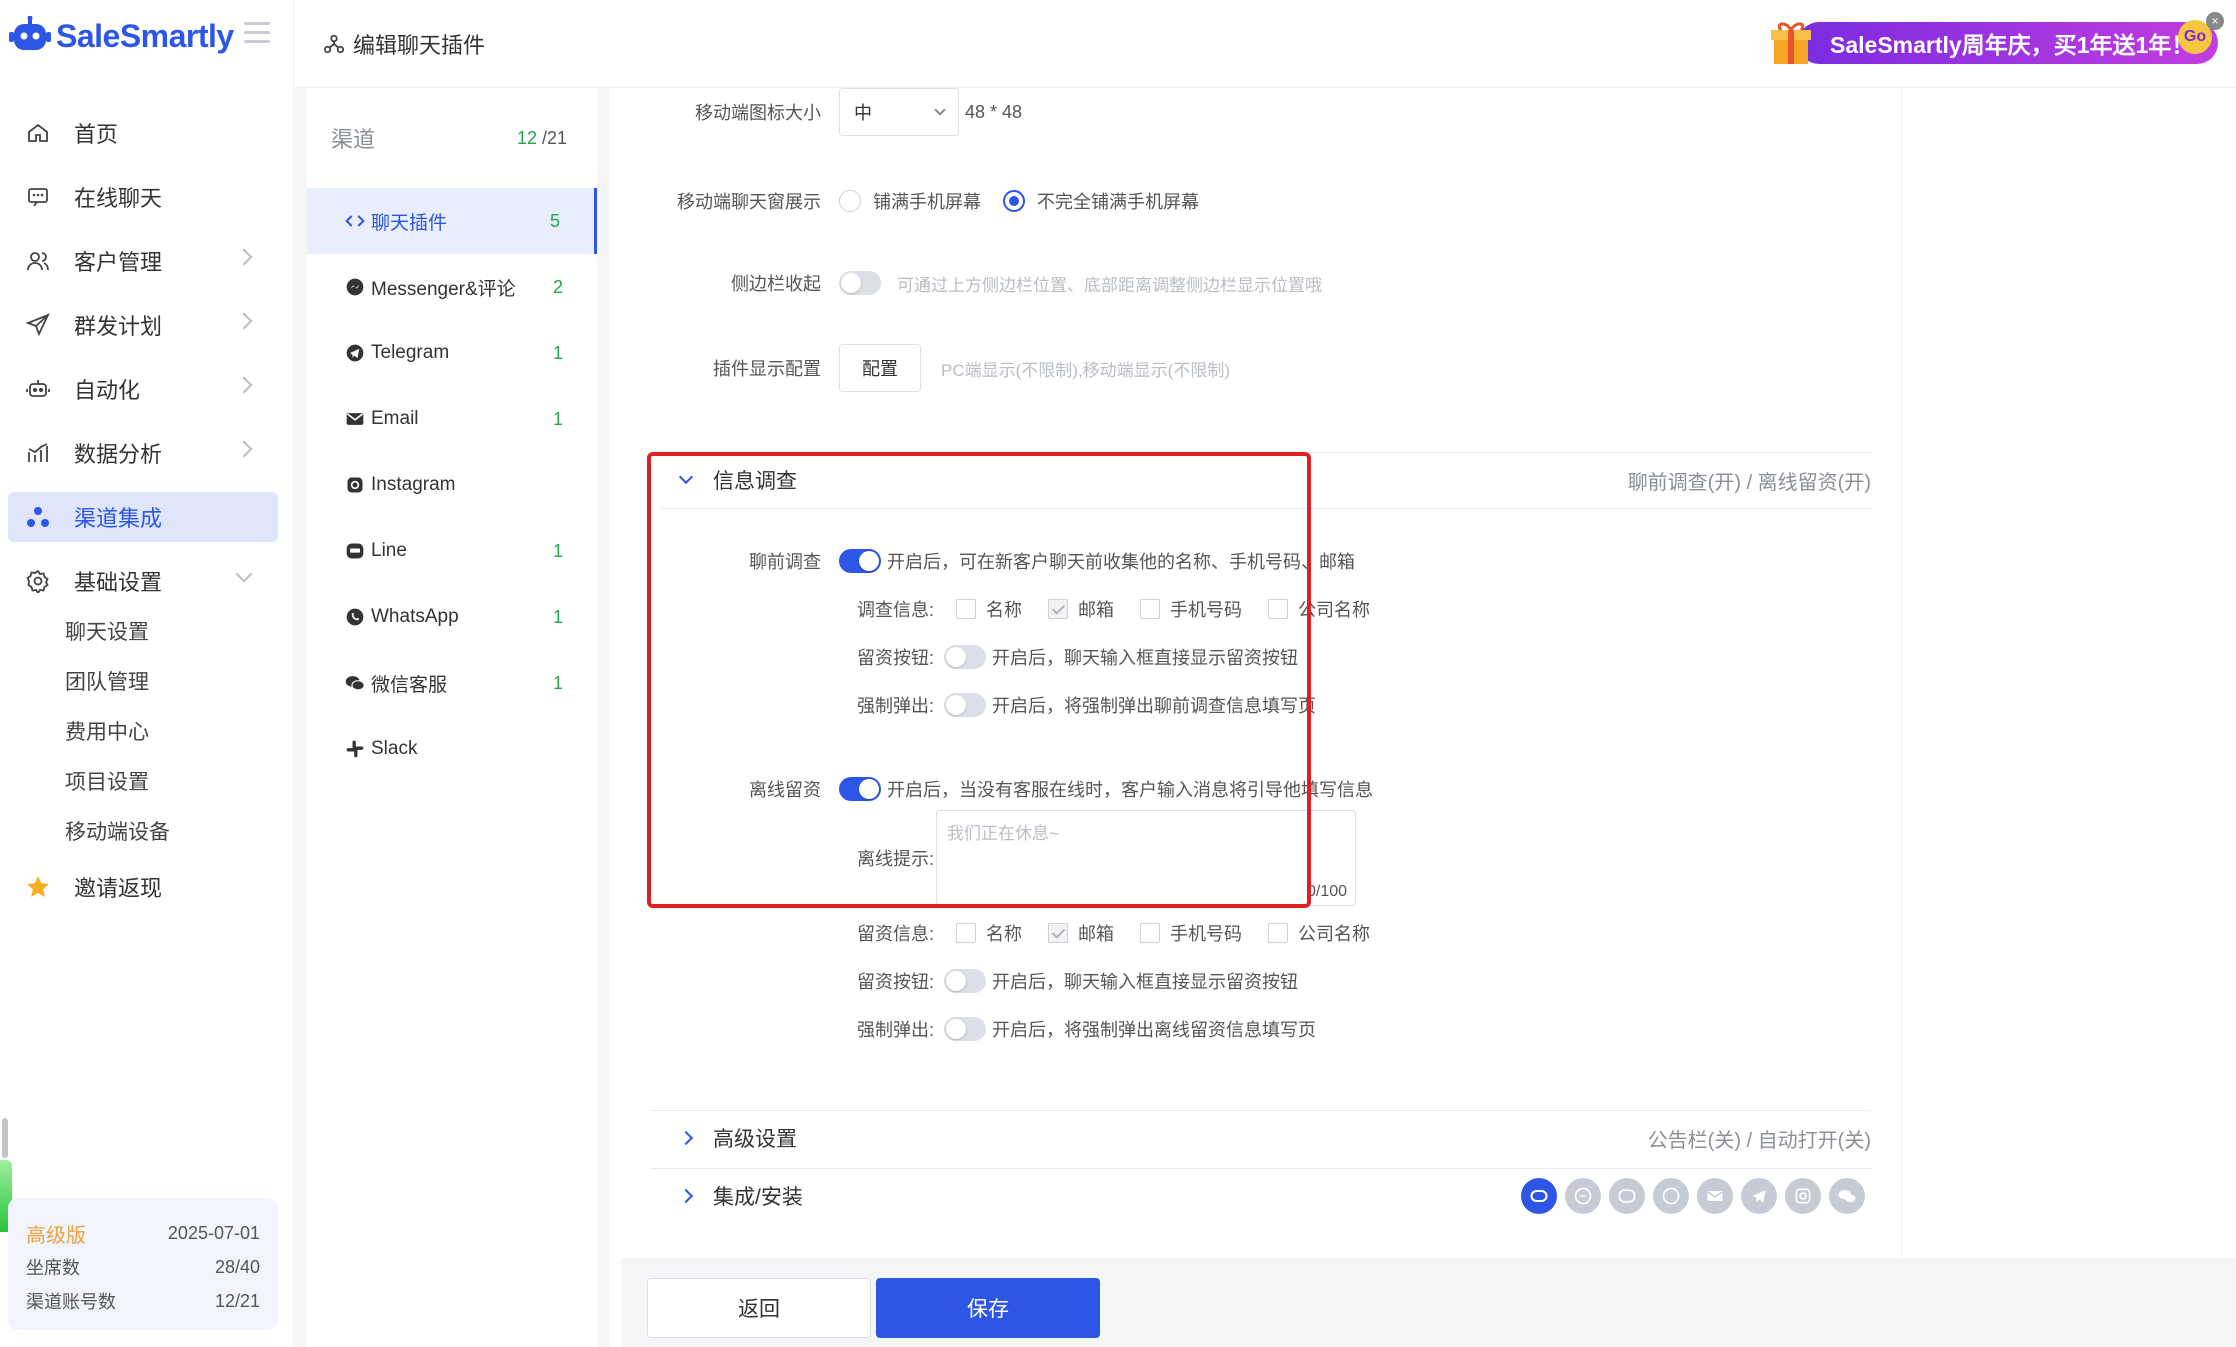  I want to click on nav-item-chat: 在线聊天, so click(143, 197).